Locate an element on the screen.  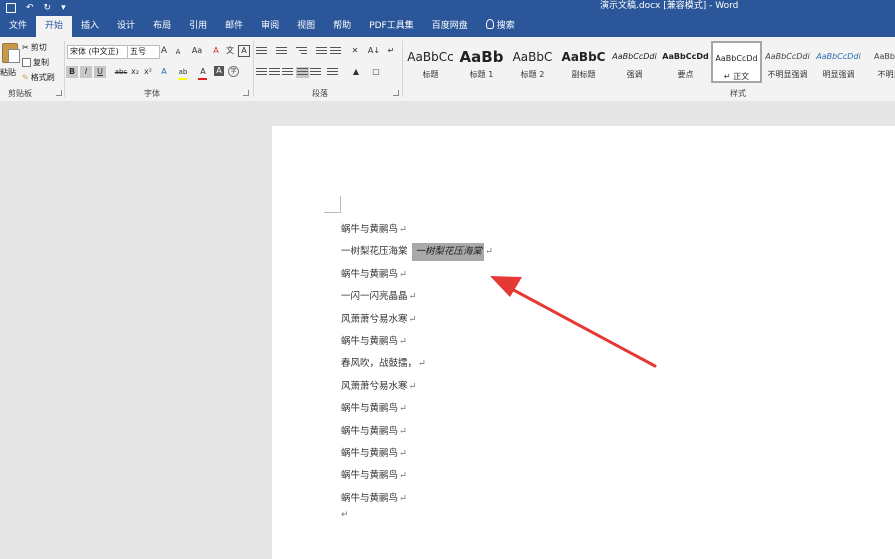
sort-button: A↓ is located at coordinates (374, 51).